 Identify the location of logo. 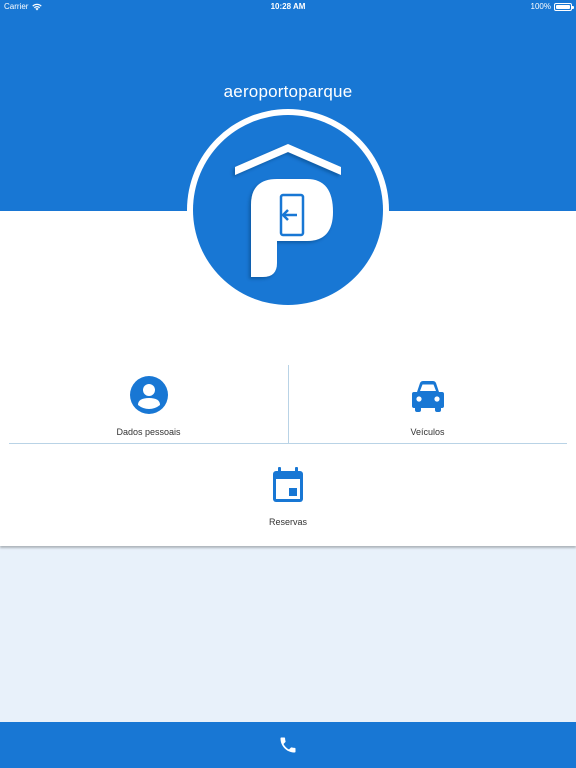
(288, 210).